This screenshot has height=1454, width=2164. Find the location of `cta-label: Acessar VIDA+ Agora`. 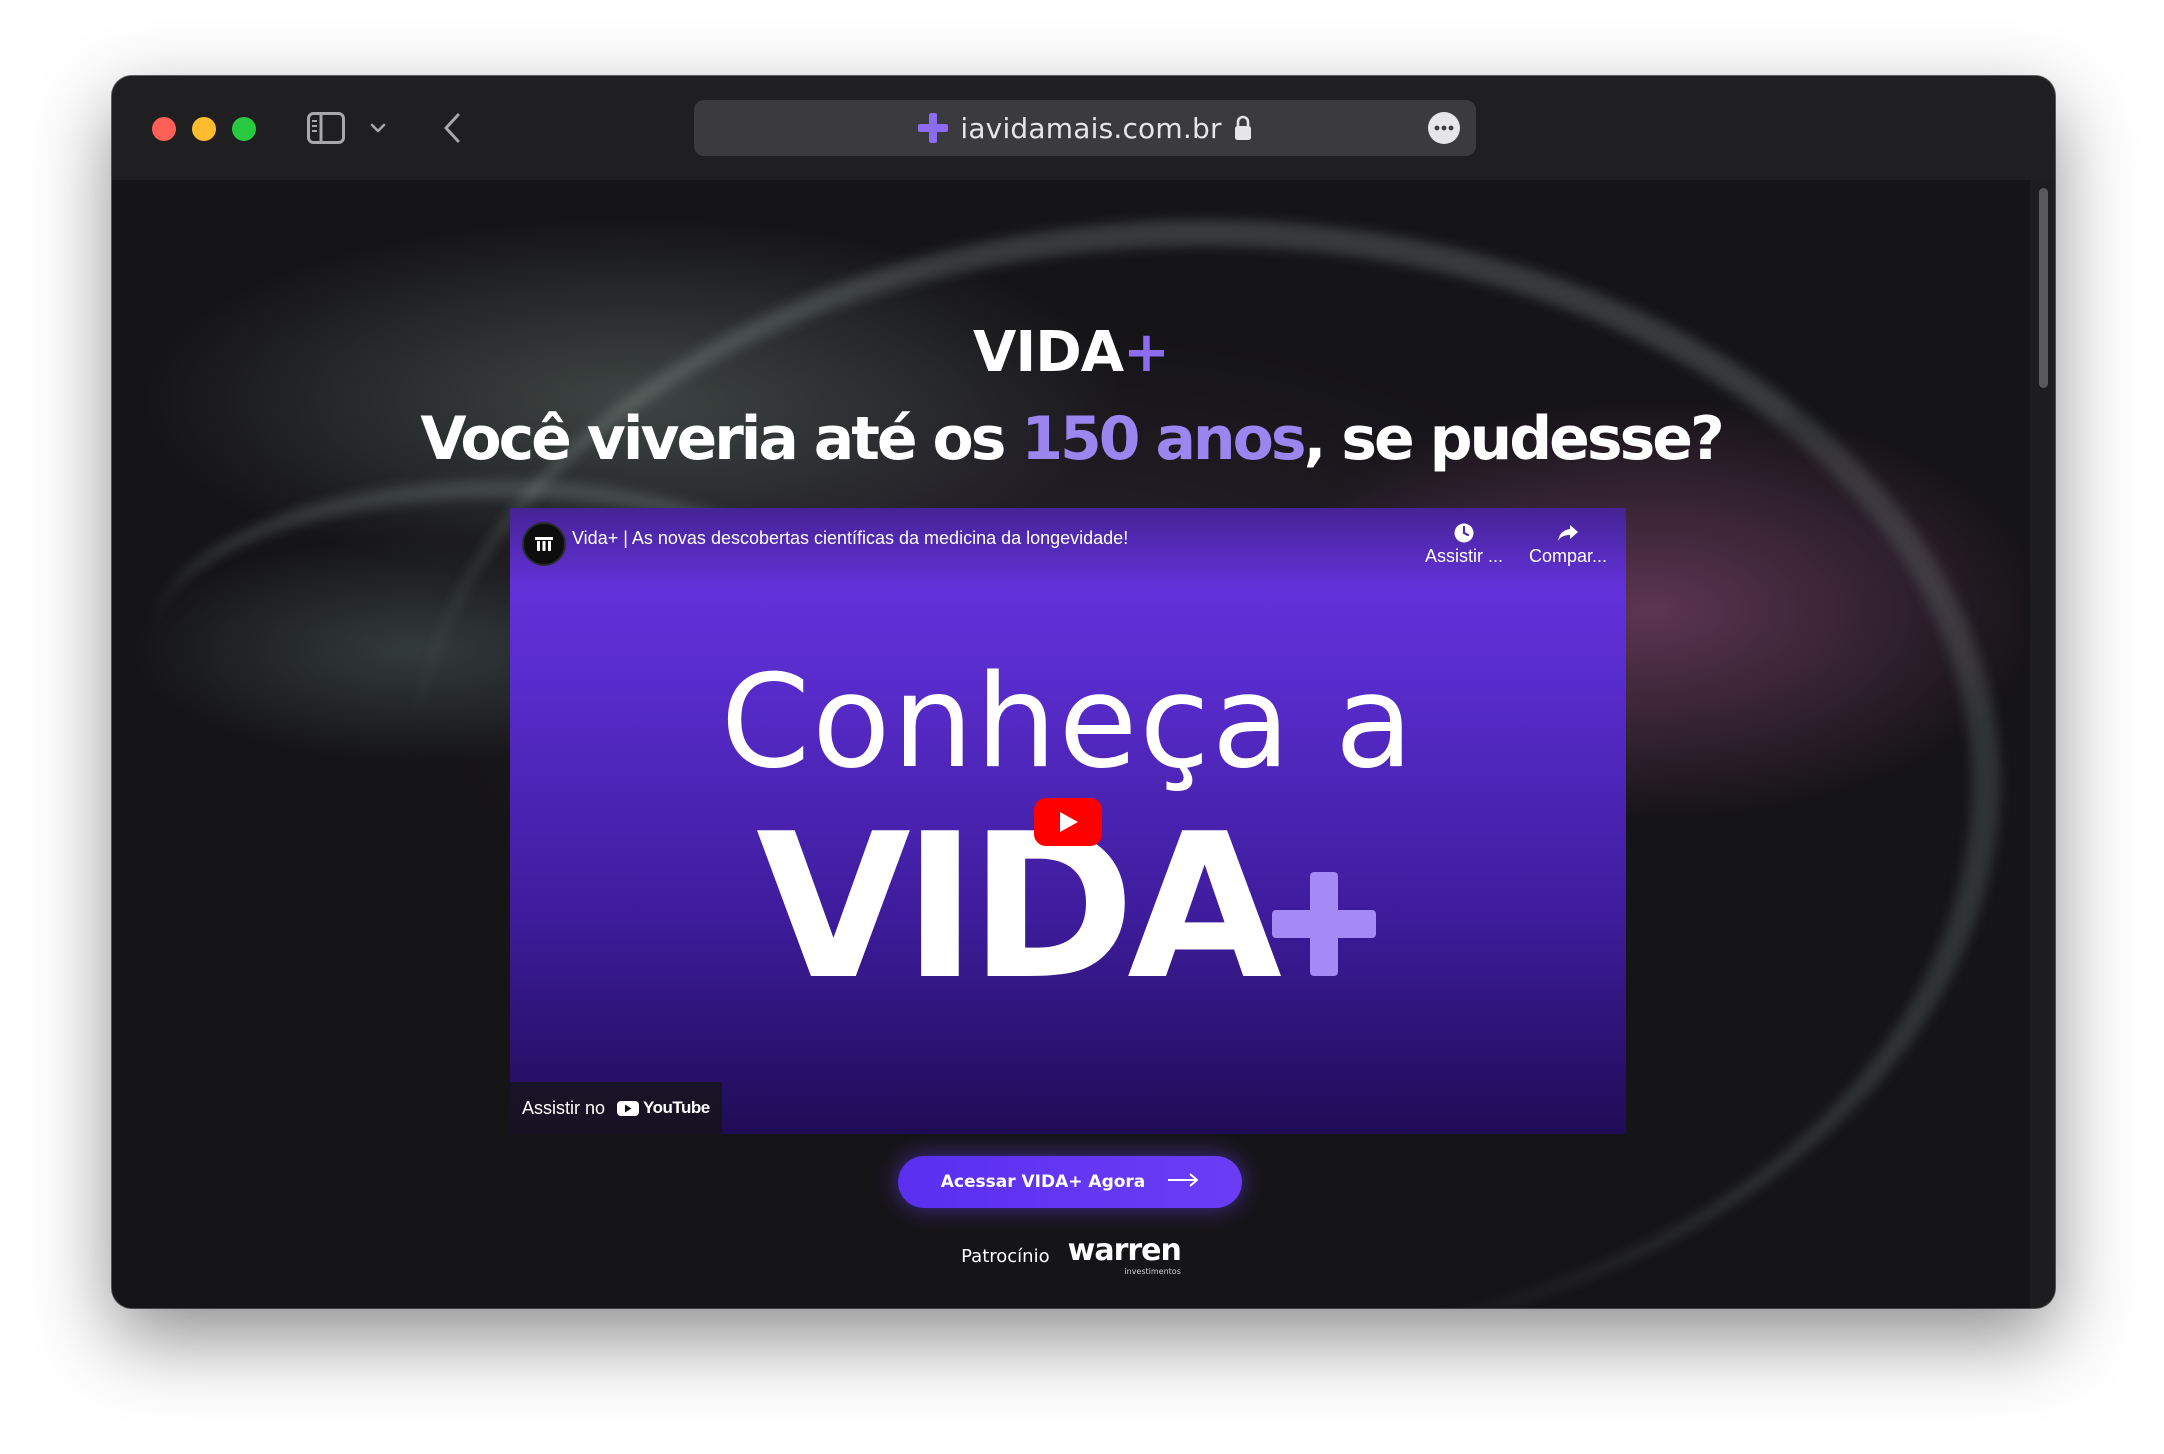

cta-label: Acessar VIDA+ Agora is located at coordinates (1043, 1182).